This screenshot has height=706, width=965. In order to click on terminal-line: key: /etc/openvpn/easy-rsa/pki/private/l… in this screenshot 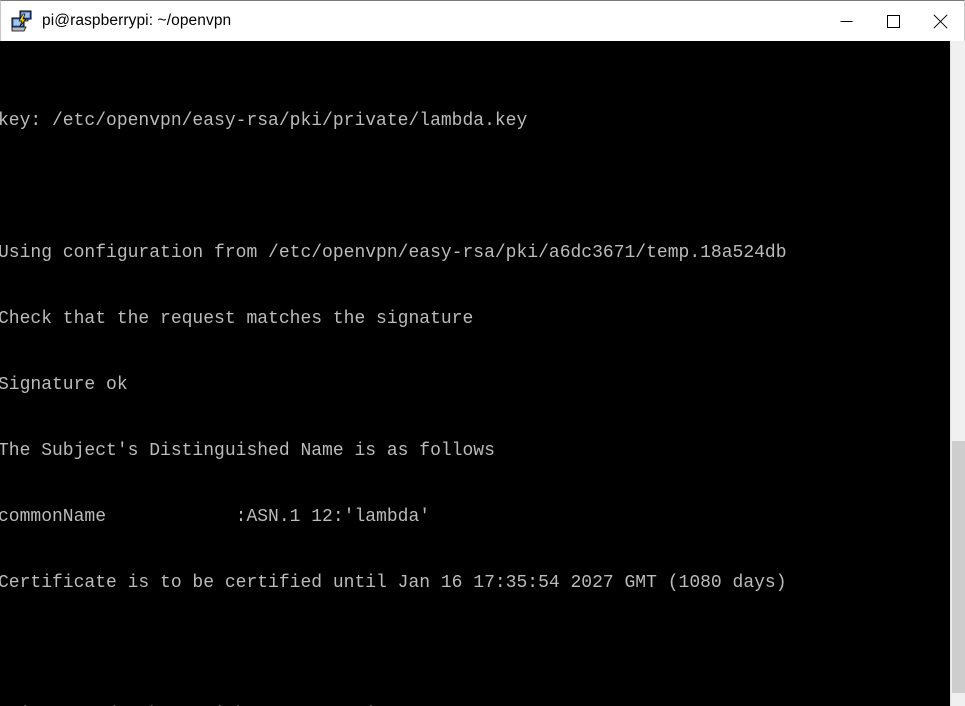, I will do `click(264, 121)`.